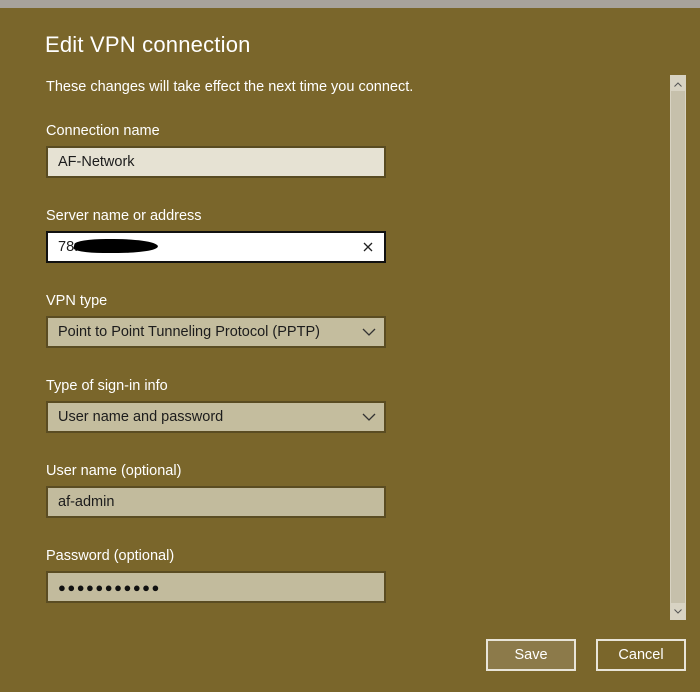  Describe the element at coordinates (86, 502) in the screenshot. I see `username-value: af-admin` at that location.